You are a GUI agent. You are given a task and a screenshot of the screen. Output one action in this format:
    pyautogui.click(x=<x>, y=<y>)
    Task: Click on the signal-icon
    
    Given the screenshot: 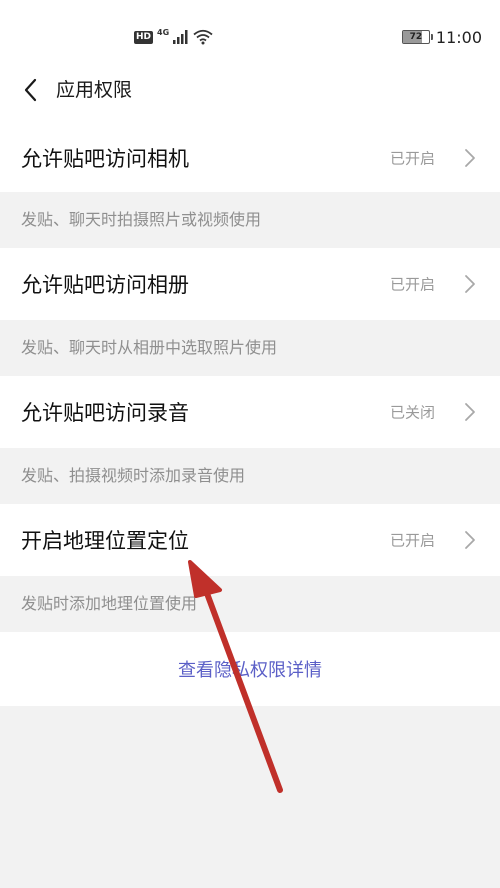 What is the action you would take?
    pyautogui.click(x=180, y=37)
    